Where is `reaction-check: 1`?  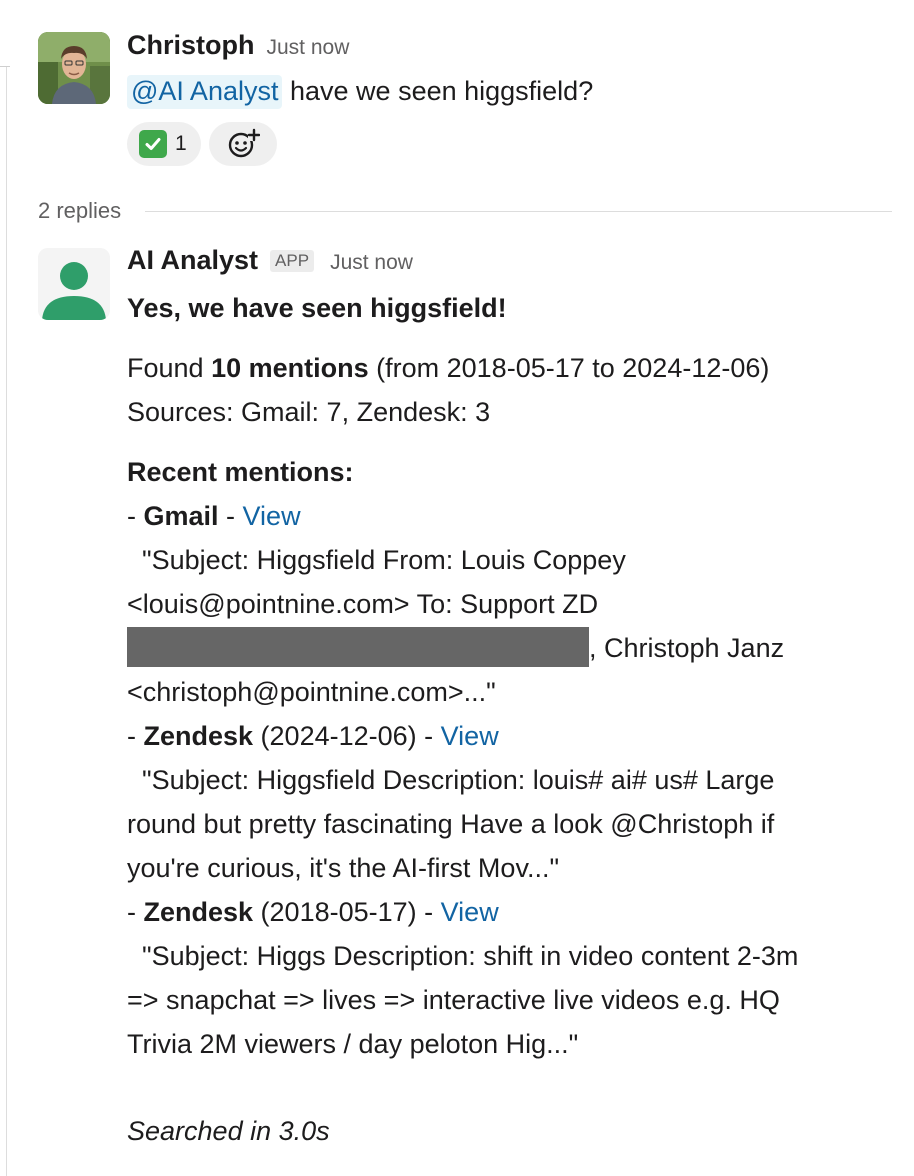
reaction-check: 1 is located at coordinates (164, 144).